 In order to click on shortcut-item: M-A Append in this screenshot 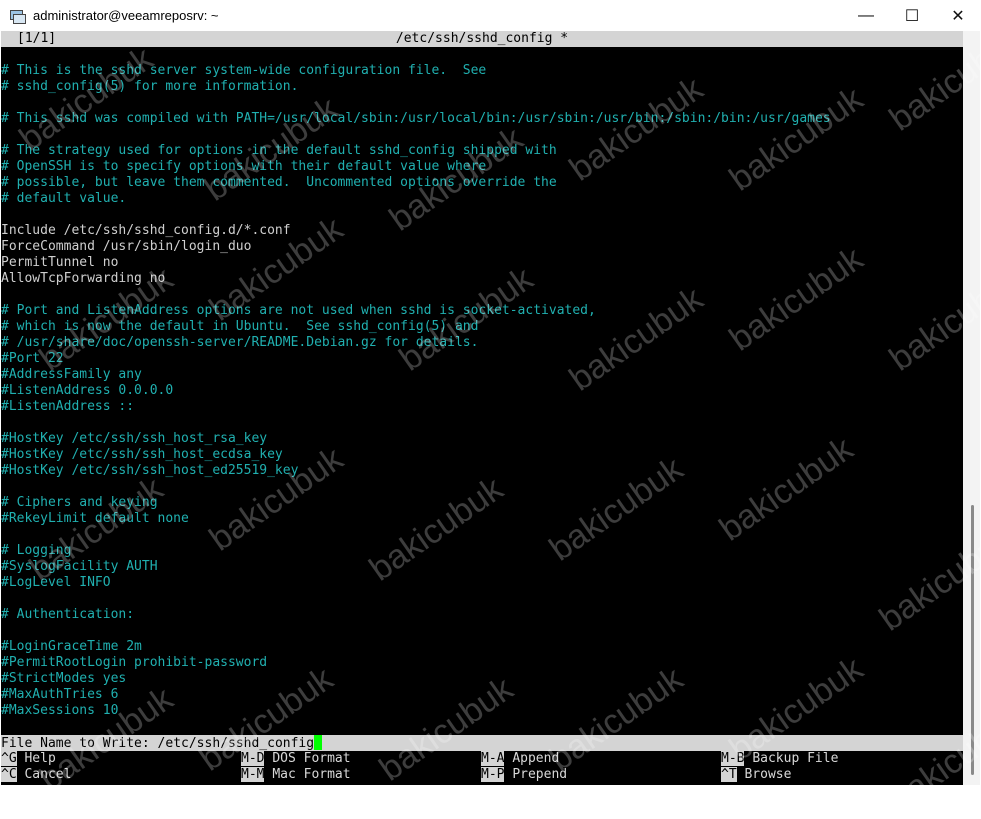, I will do `click(520, 759)`.